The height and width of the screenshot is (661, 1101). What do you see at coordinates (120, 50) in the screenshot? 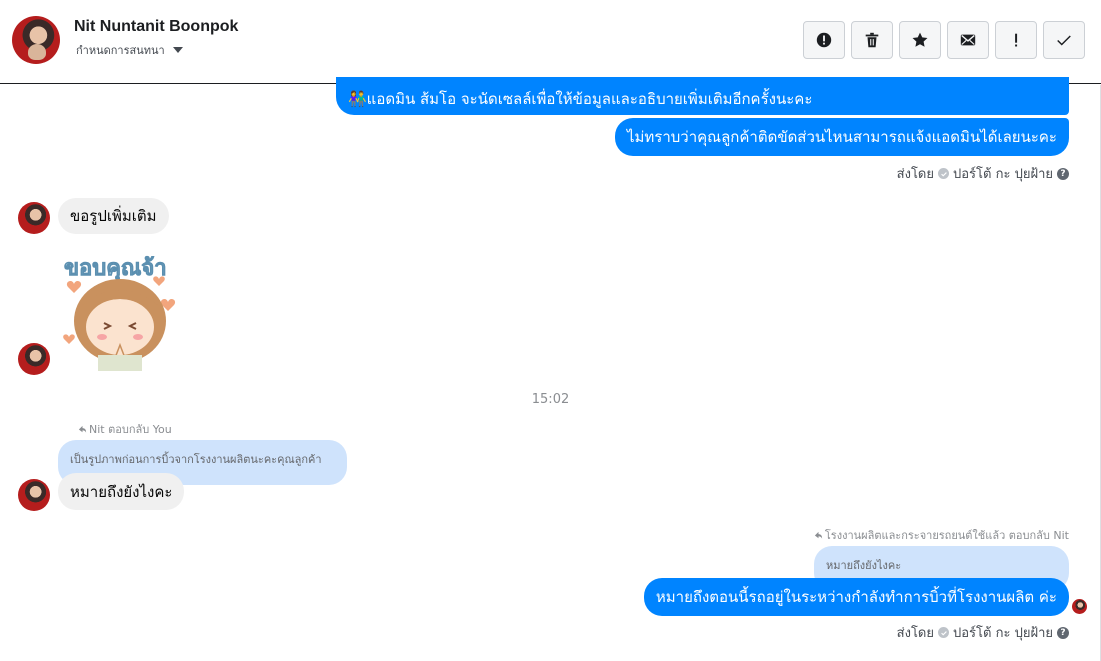
I see `conversation-settings-label: กำหนดการสนทนา` at bounding box center [120, 50].